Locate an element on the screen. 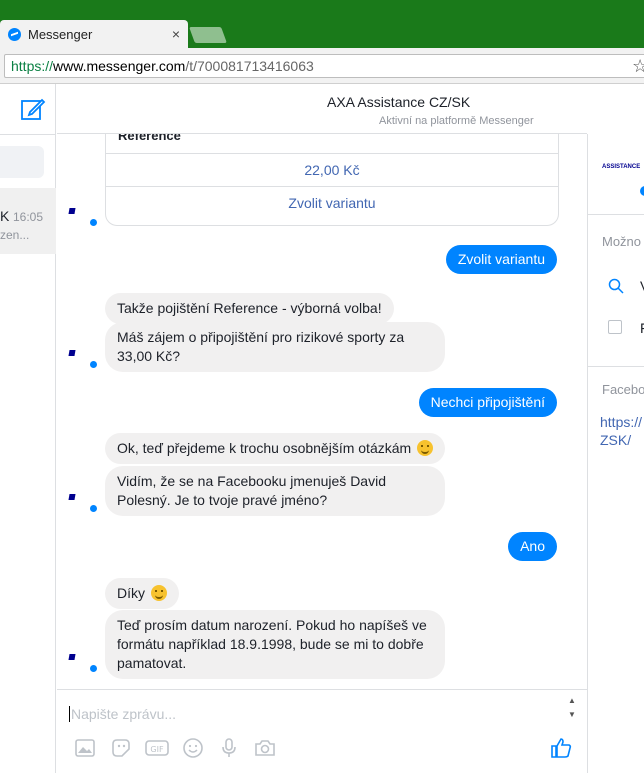 The width and height of the screenshot is (644, 773). incoming-message-text: Díky is located at coordinates (131, 593).